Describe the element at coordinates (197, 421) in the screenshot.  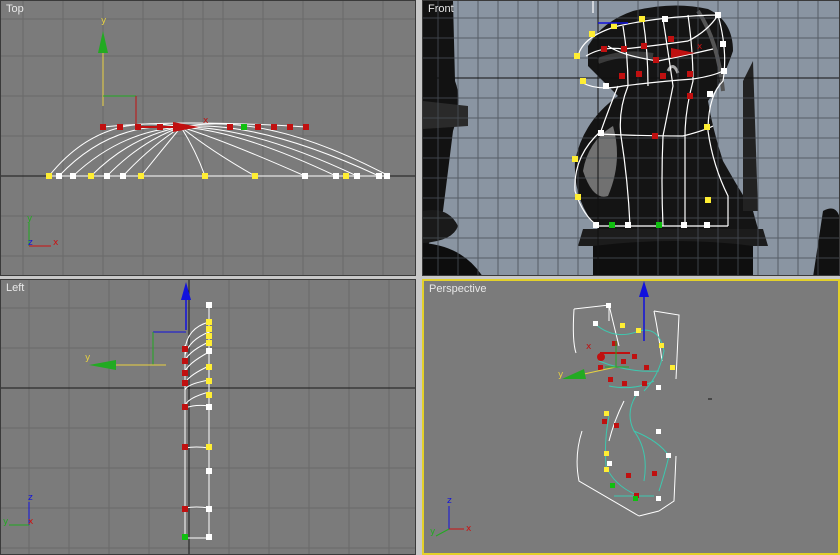
I see `vertices-left` at that location.